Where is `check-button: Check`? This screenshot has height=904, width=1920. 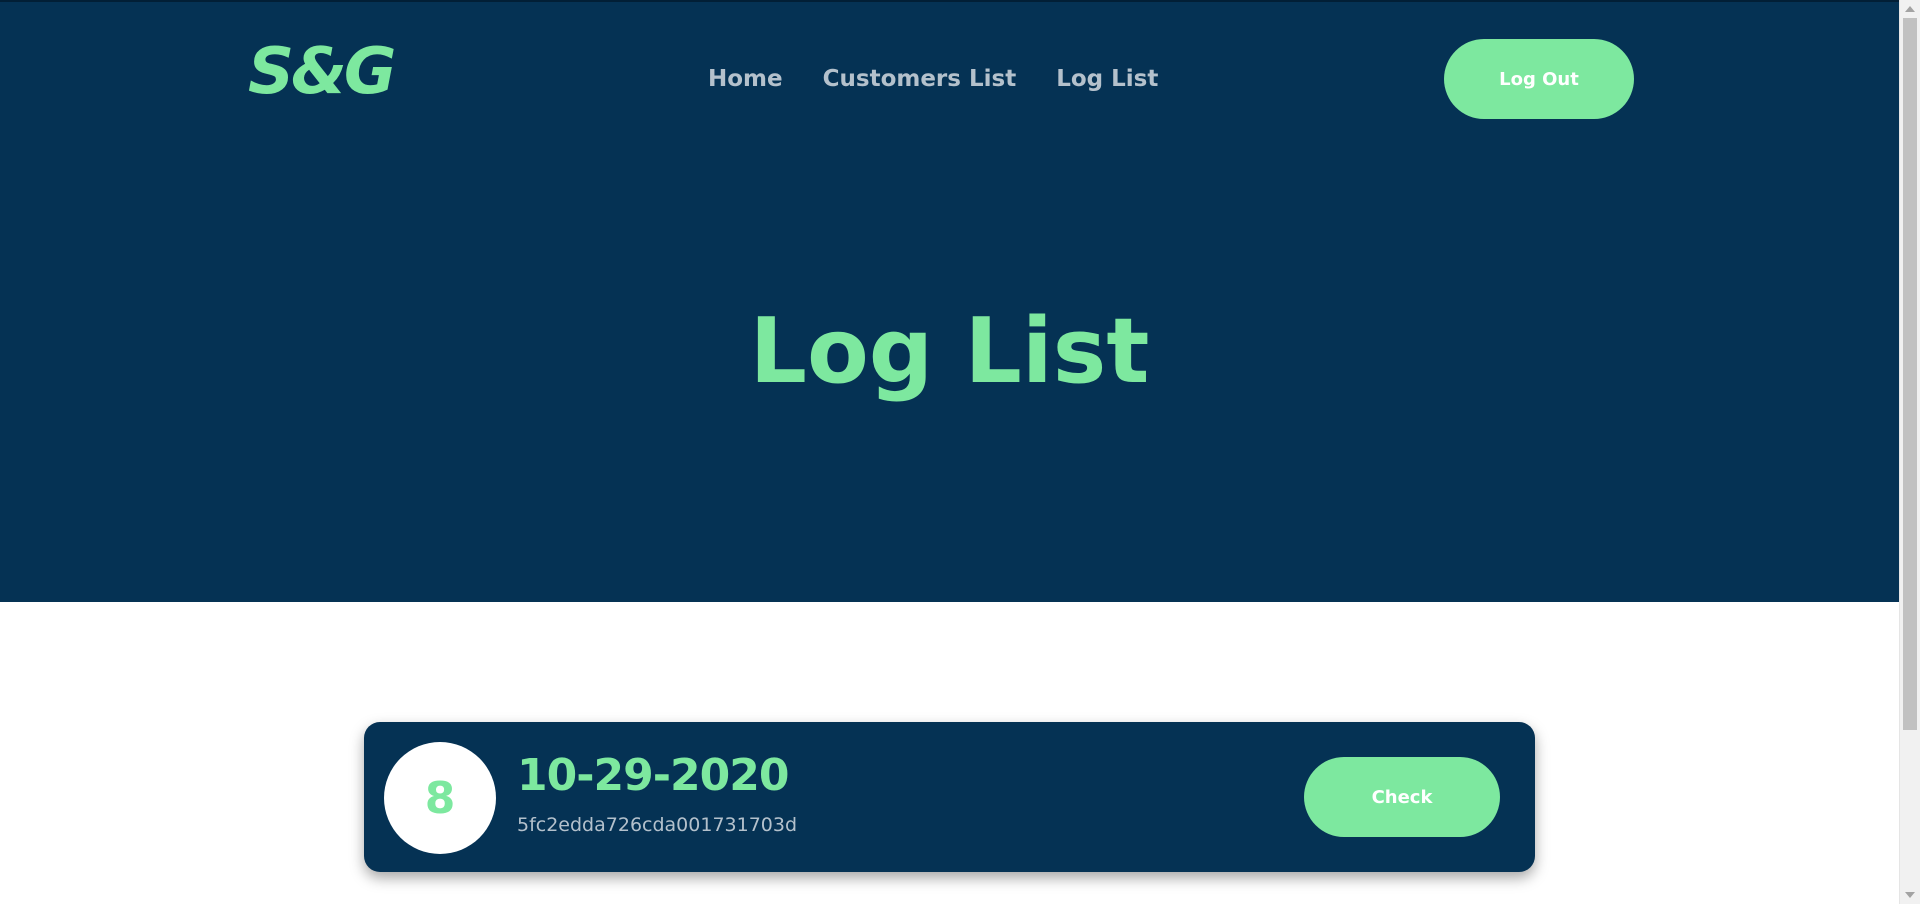 check-button: Check is located at coordinates (1402, 797).